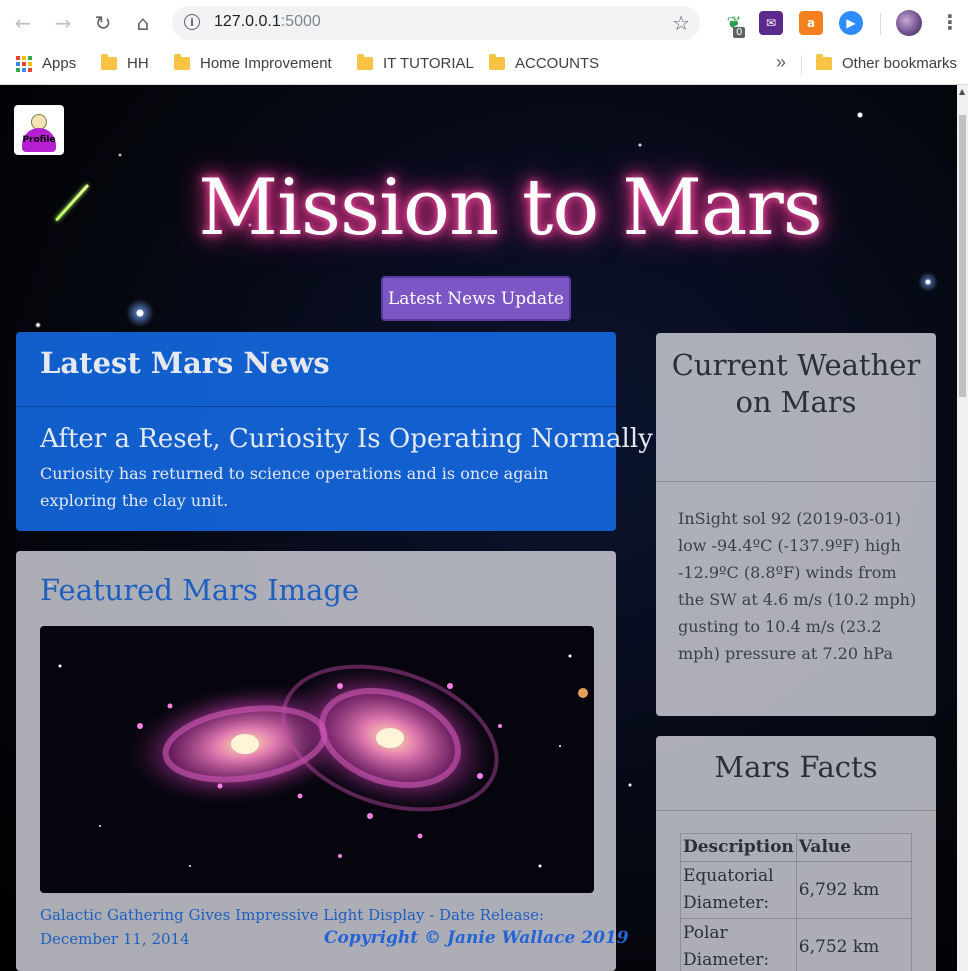 The width and height of the screenshot is (968, 971). I want to click on table-cell: 6,752 km, so click(854, 944).